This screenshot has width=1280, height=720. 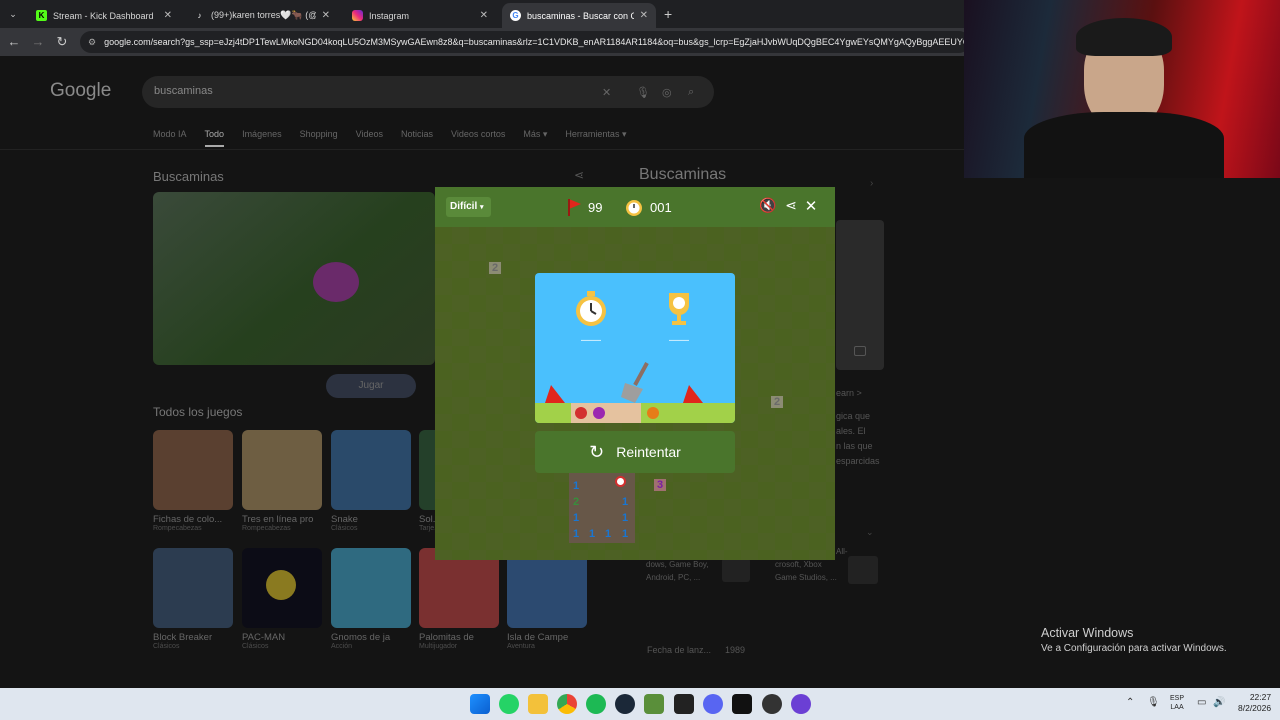 What do you see at coordinates (41, 15) in the screenshot?
I see `kick-icon: K` at bounding box center [41, 15].